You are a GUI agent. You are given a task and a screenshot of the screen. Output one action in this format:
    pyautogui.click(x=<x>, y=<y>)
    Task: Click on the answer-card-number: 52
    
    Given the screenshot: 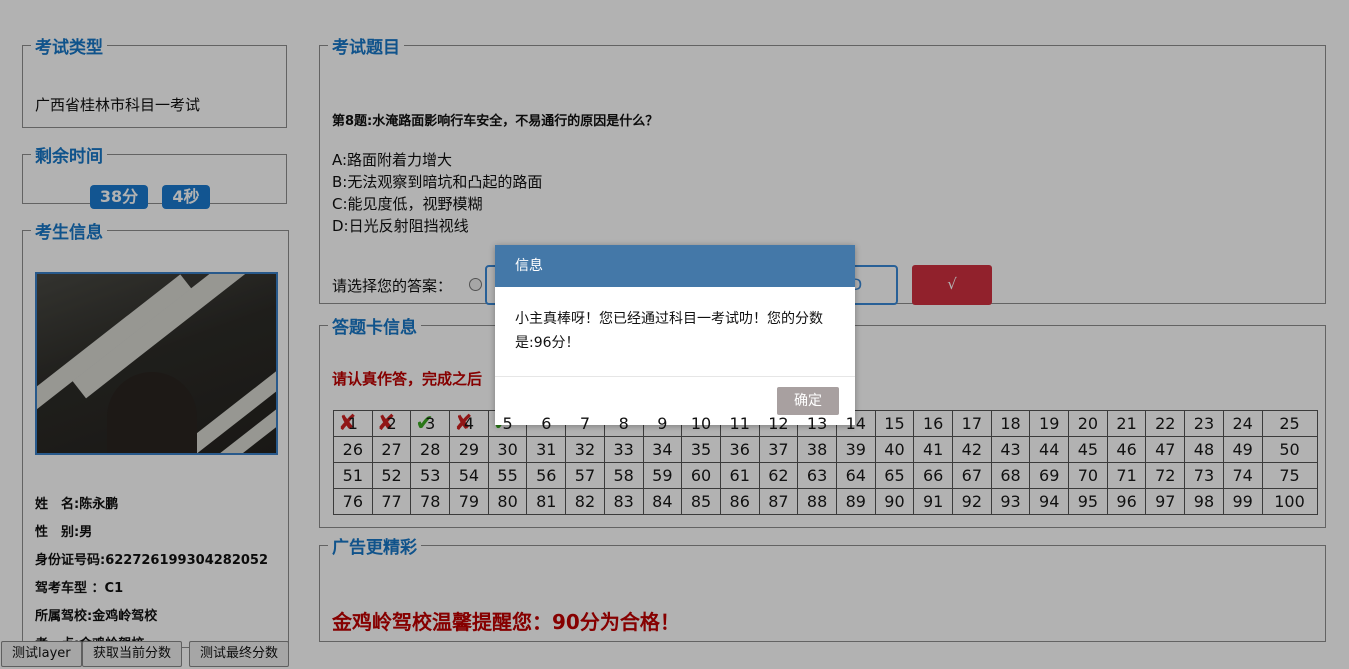 What is the action you would take?
    pyautogui.click(x=391, y=475)
    